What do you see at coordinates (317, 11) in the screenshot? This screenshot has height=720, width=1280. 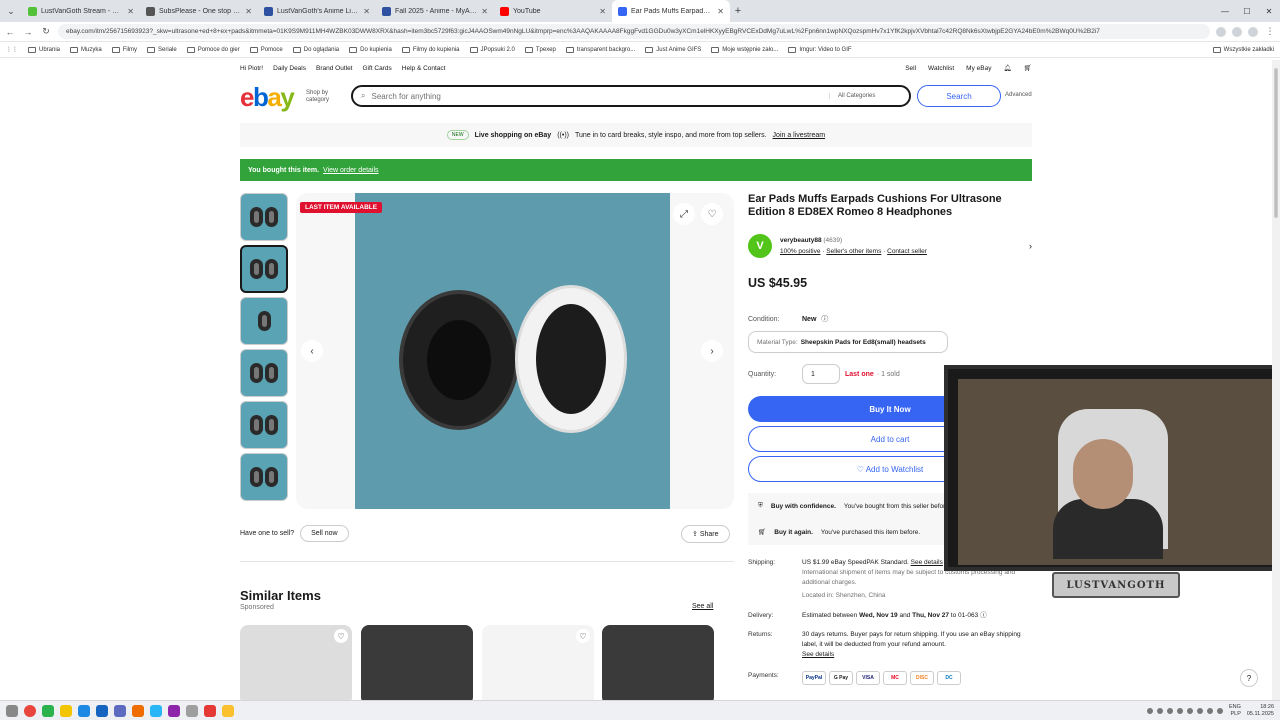 I see `browser-tab: LustVanGoth's Anime List - My ✕` at bounding box center [317, 11].